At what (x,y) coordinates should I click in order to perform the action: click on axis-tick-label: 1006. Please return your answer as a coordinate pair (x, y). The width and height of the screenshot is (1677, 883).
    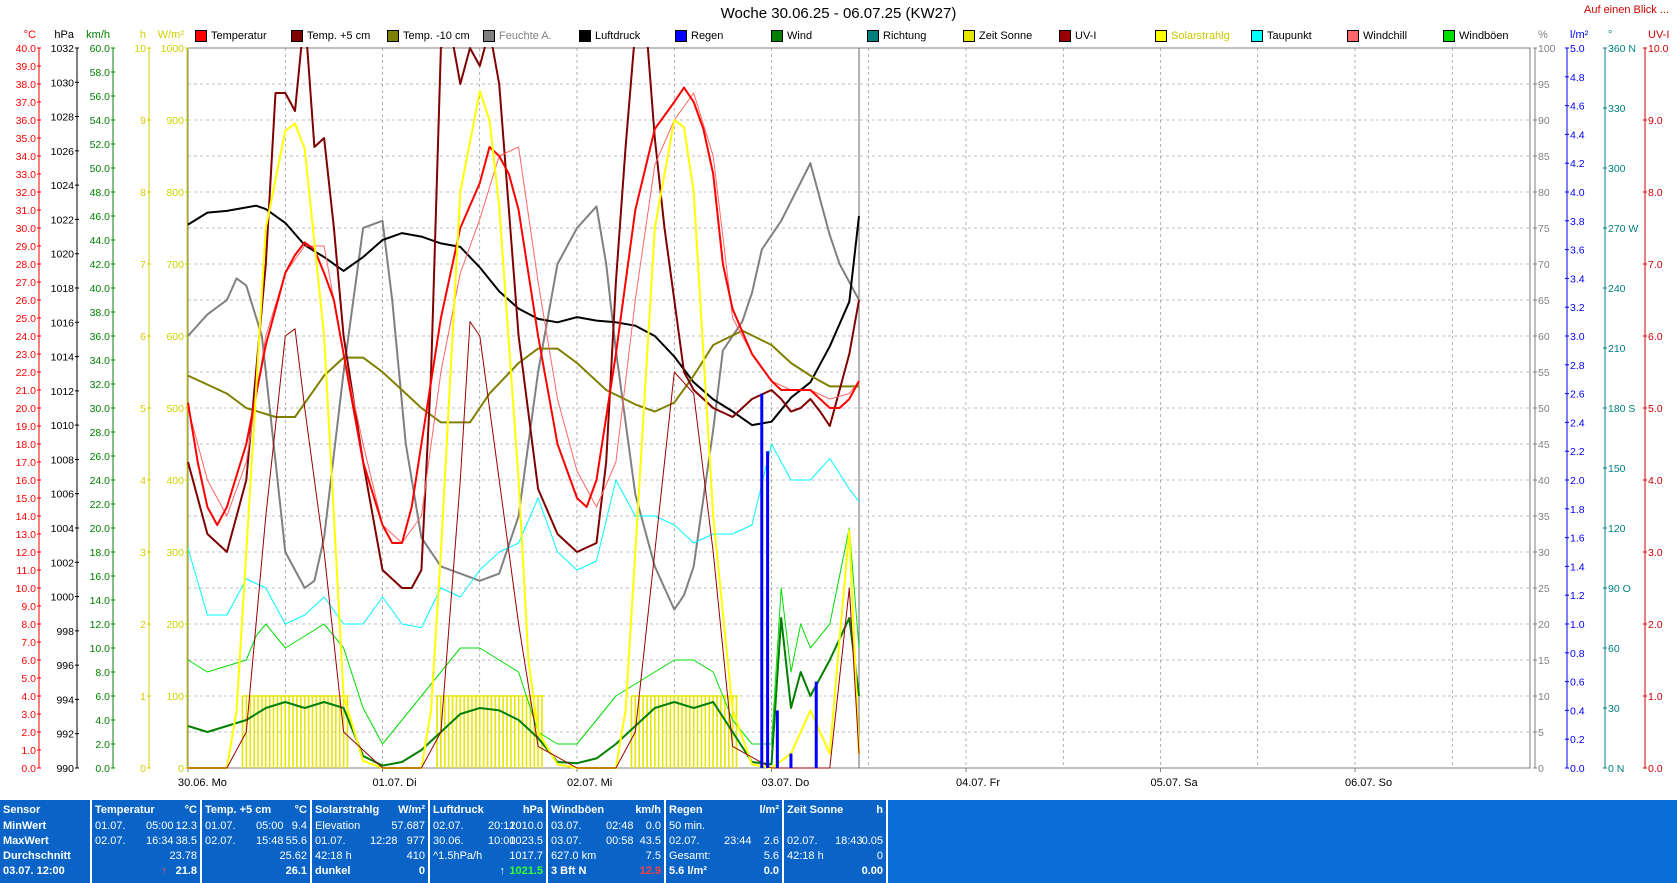
    Looking at the image, I should click on (63, 495).